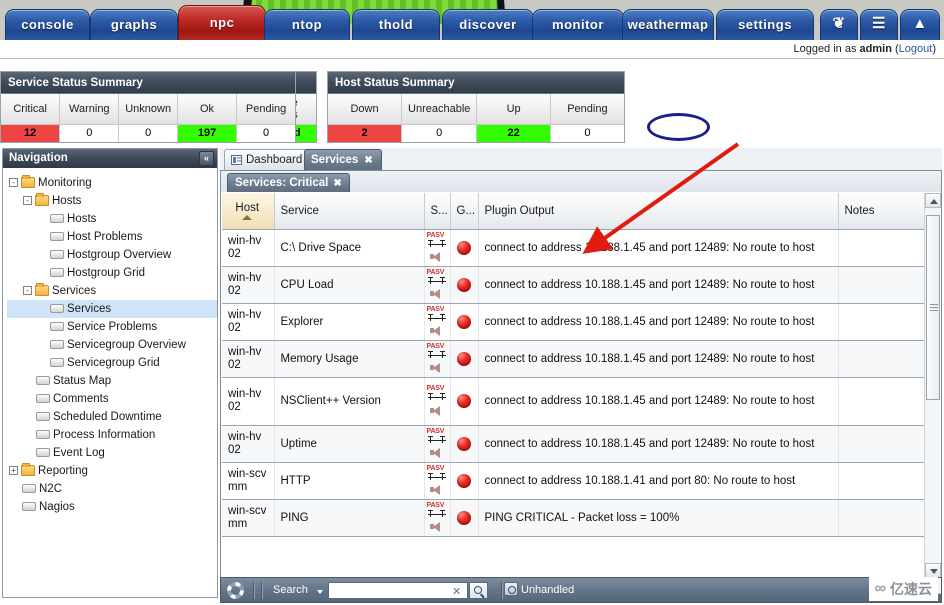 The height and width of the screenshot is (605, 944). What do you see at coordinates (547, 590) in the screenshot?
I see `unhandled-filter-label: Unhandled` at bounding box center [547, 590].